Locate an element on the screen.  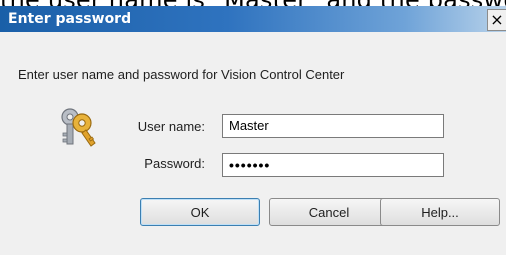
cancel-button-label: Cancel is located at coordinates (329, 212).